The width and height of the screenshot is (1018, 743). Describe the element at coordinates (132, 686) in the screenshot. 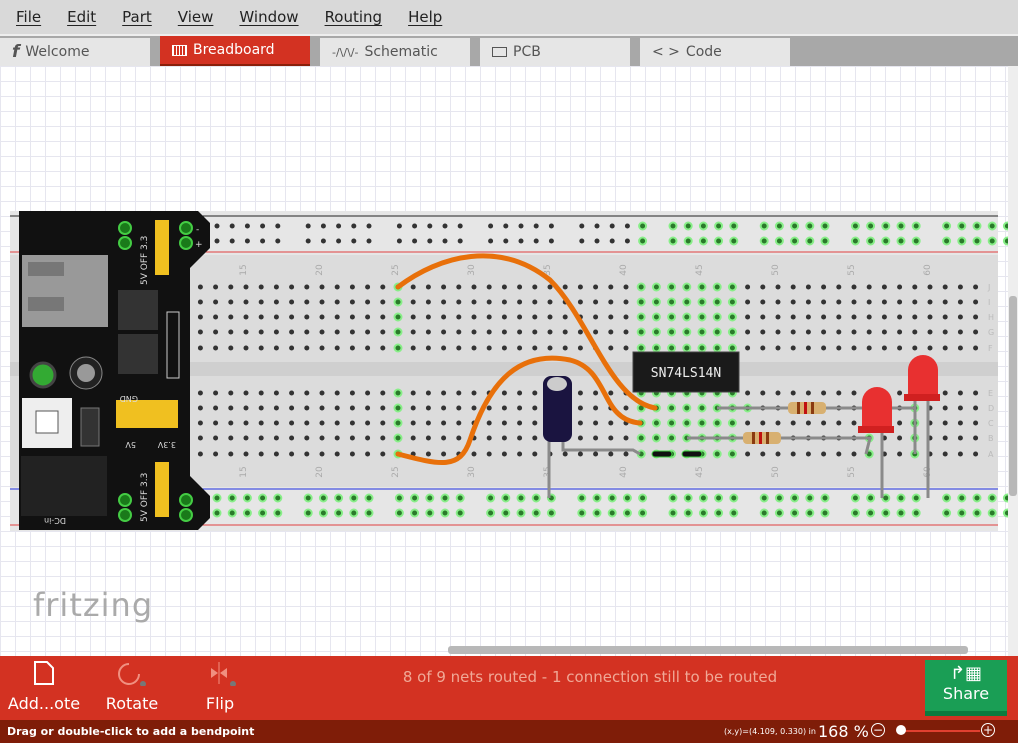

I see `rotate-button: Rotate` at that location.